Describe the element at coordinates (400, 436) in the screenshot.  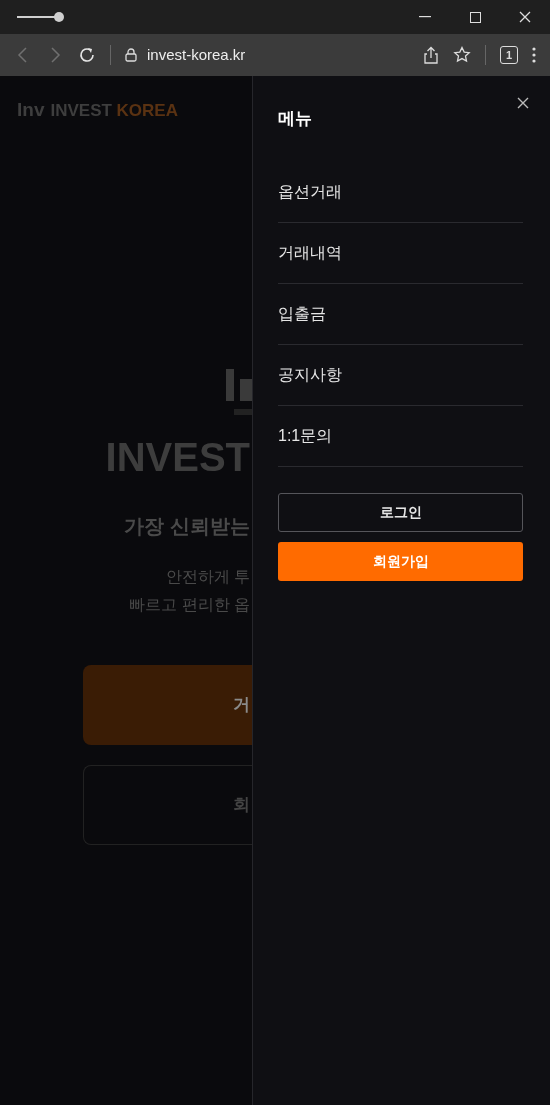
I see `menu-item: 1:1문의` at that location.